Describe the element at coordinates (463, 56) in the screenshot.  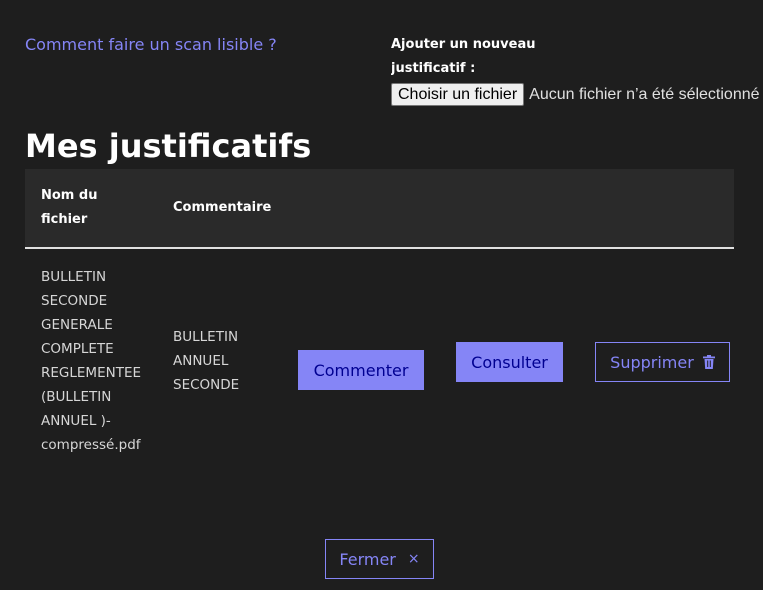
I see `upload-label: Ajouter un nouveau justificatif :` at that location.